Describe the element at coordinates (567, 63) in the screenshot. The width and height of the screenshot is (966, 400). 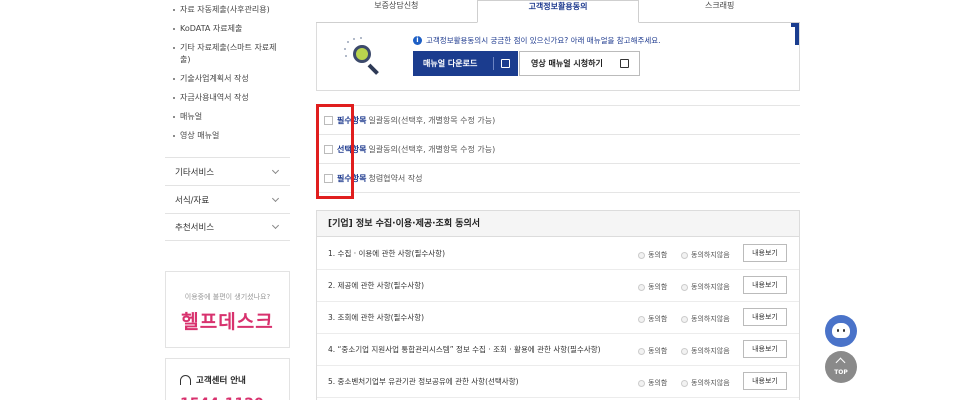
I see `video-manual-label: 영상 매뉴얼 시청하기` at that location.